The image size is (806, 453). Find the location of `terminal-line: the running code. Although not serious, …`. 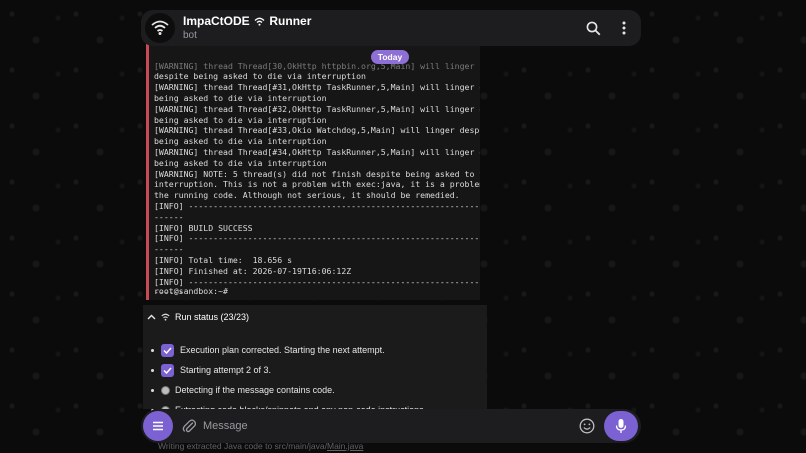

terminal-line: the running code. Although not serious, … is located at coordinates (307, 195).